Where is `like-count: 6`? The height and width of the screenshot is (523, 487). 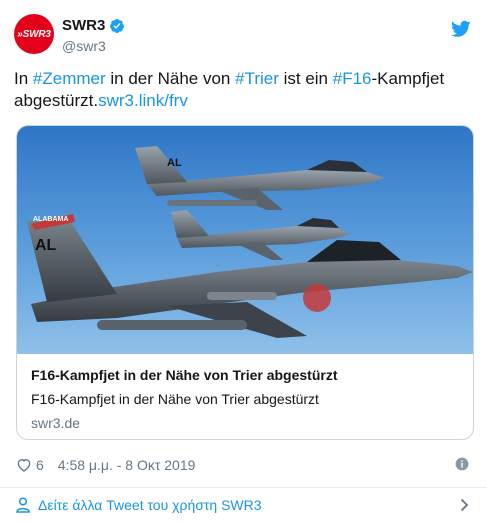
like-count: 6 is located at coordinates (40, 465).